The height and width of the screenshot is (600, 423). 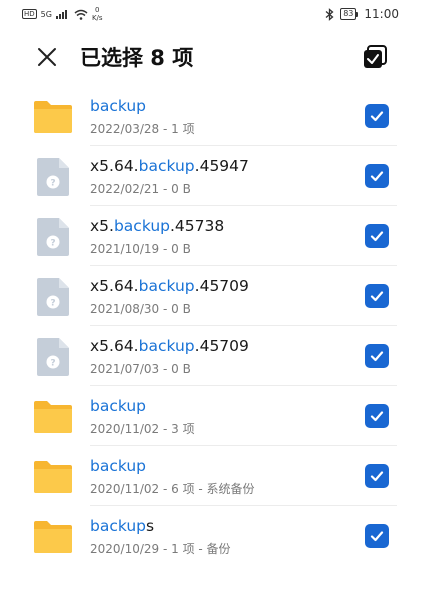 I want to click on file-info: backups 2020/10/29 - 1 项 - 备份, so click(x=160, y=536).